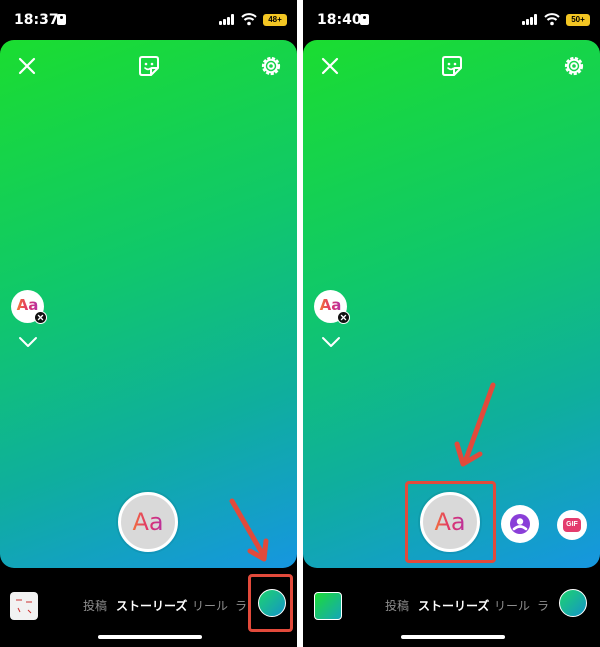 The width and height of the screenshot is (600, 647). I want to click on create-text-label: Aa, so click(148, 522).